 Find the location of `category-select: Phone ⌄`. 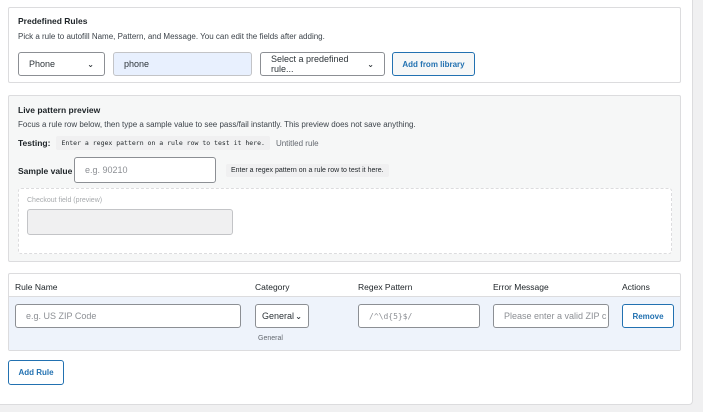

category-select: Phone ⌄ is located at coordinates (61, 64).